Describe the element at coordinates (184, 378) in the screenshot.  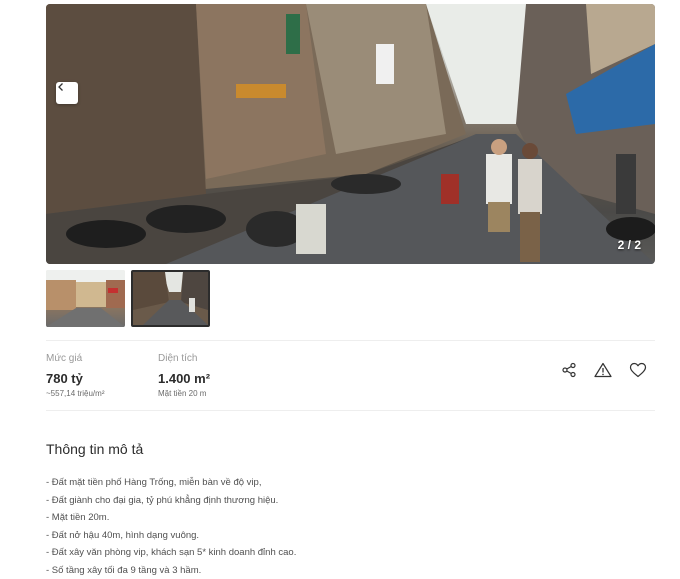
I see `area-value: 1.400 m²` at that location.